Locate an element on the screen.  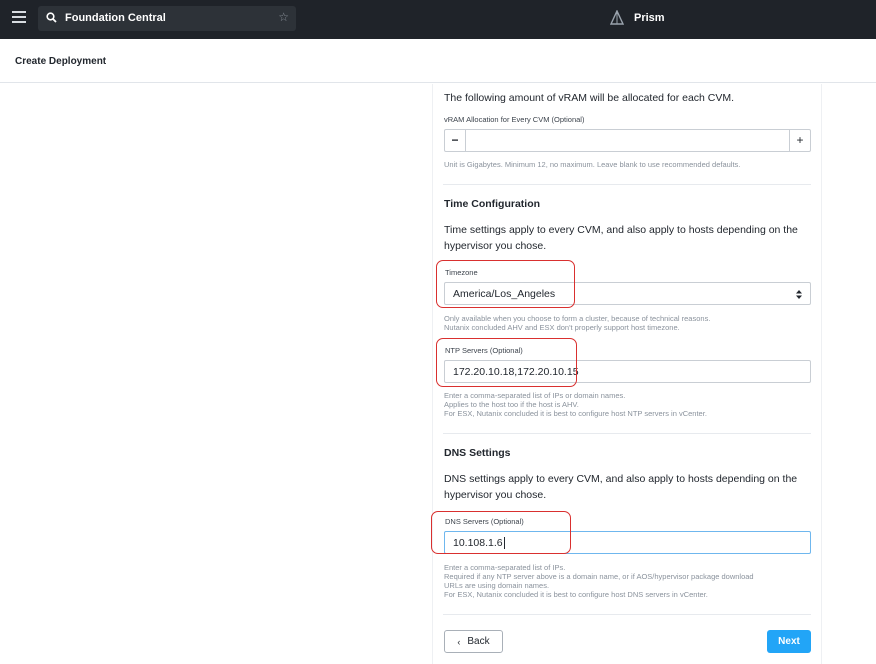
prism-logo-icon is located at coordinates (617, 17).